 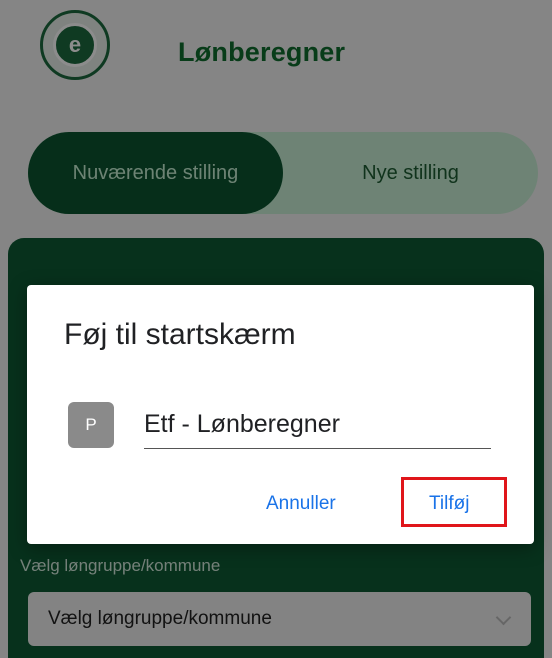 I want to click on app-icon: P, so click(x=91, y=425).